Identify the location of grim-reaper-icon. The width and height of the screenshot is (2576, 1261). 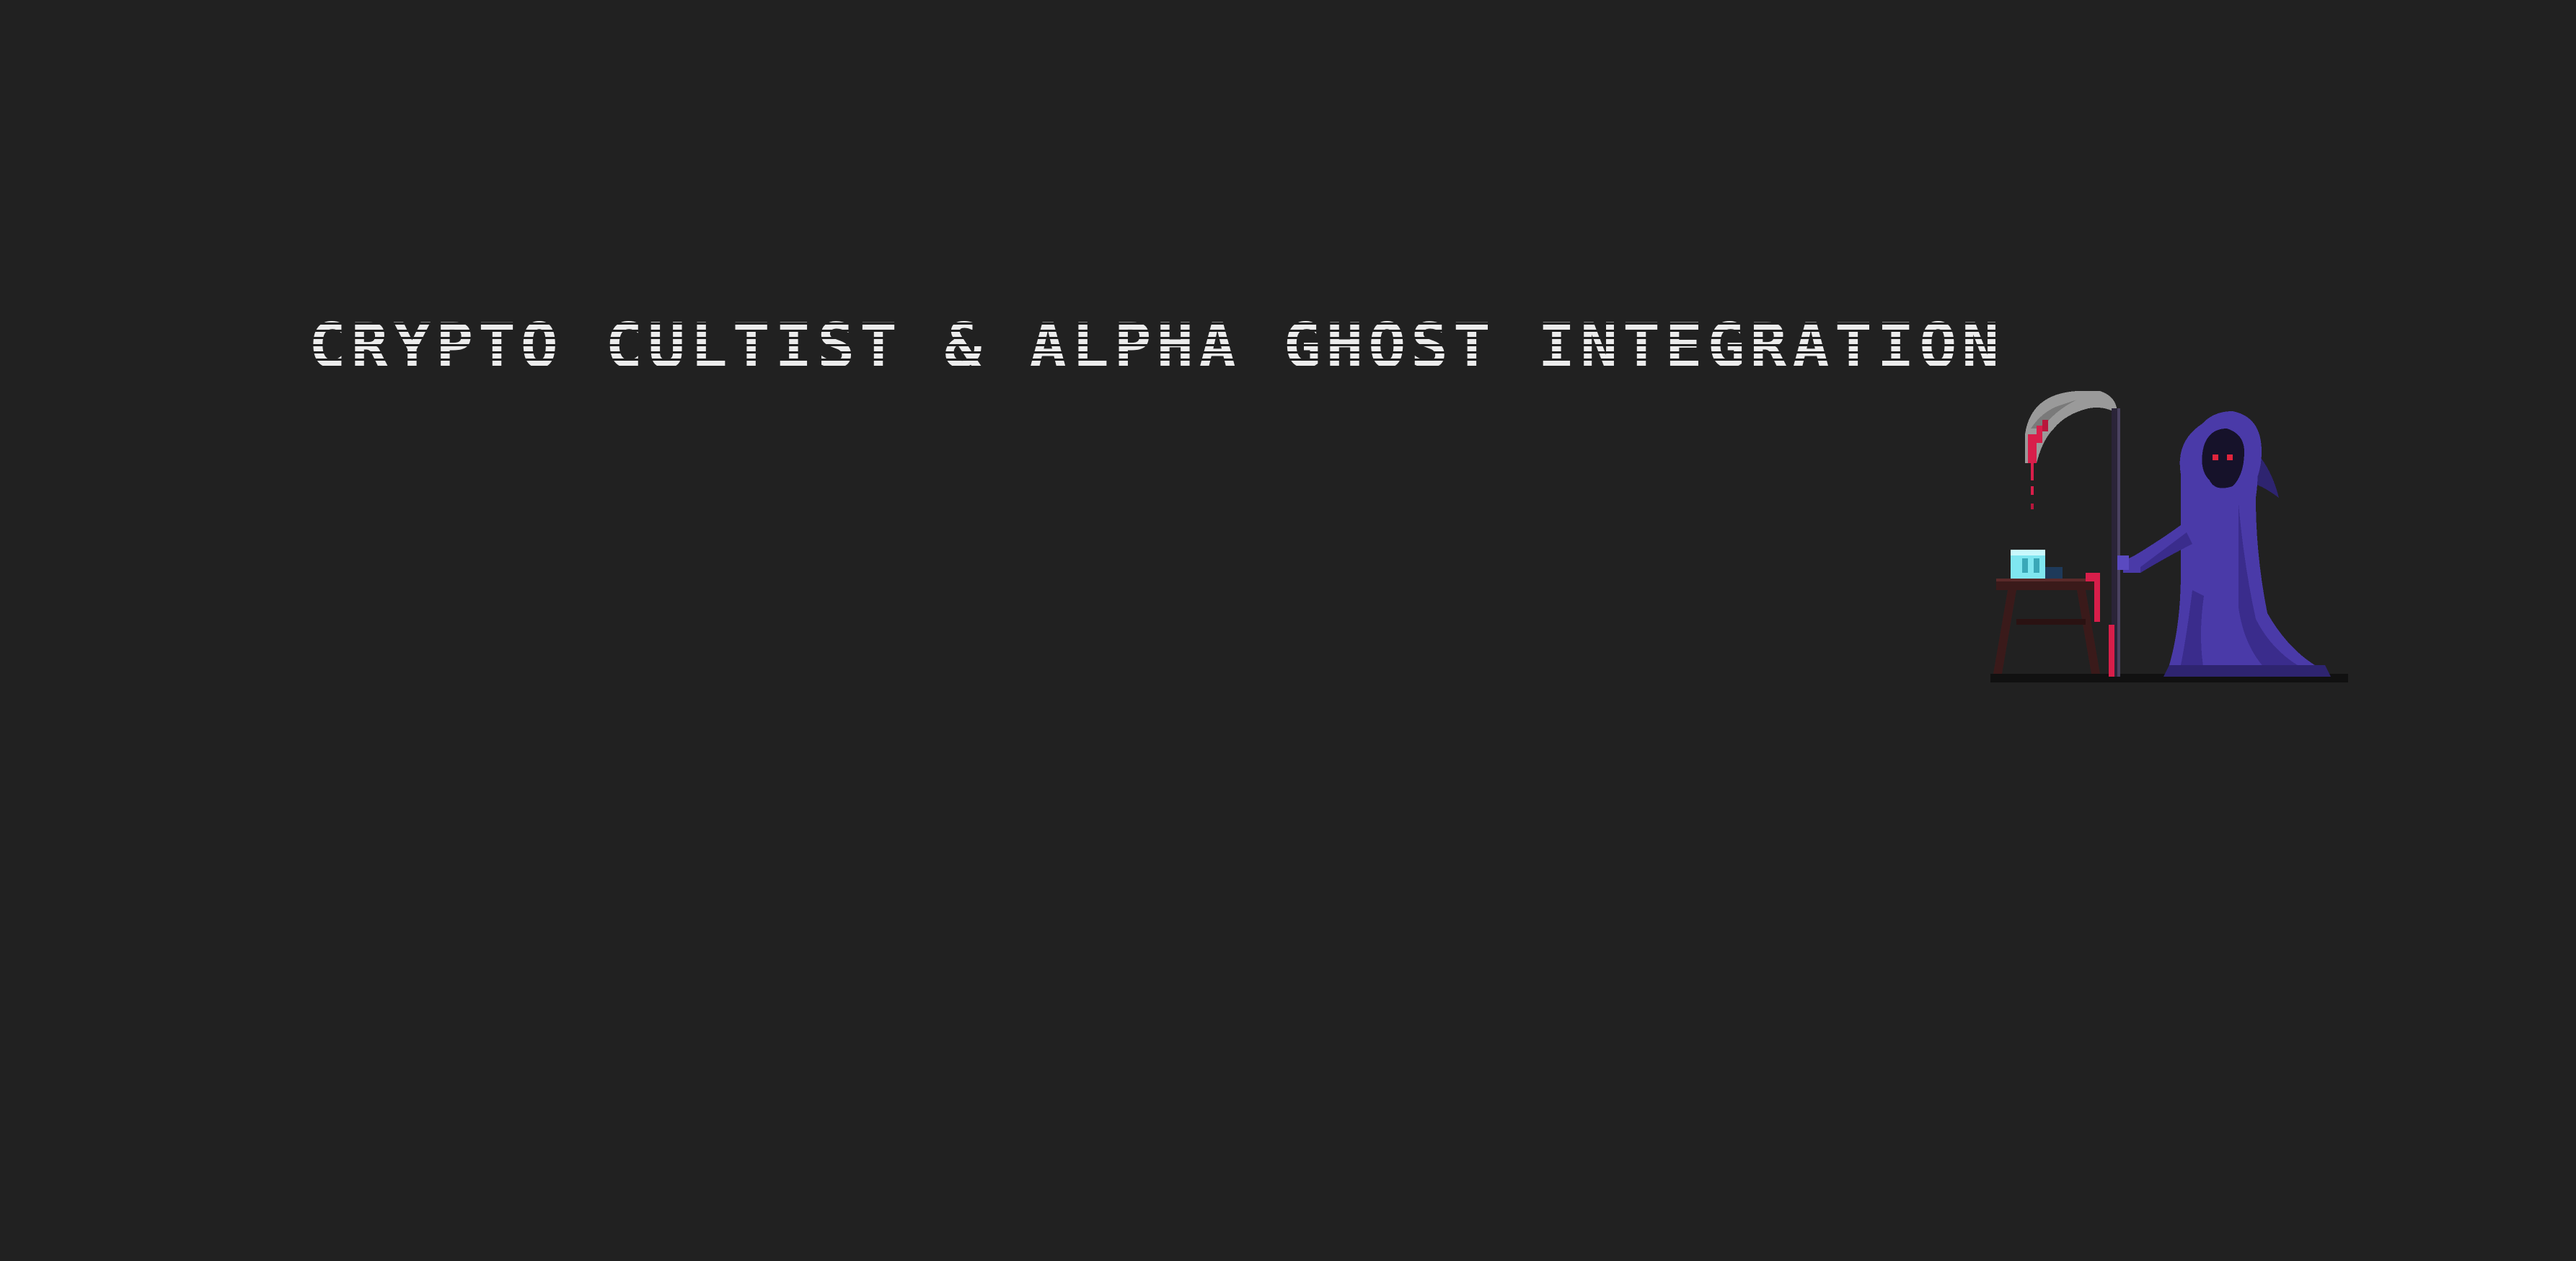
(2169, 539).